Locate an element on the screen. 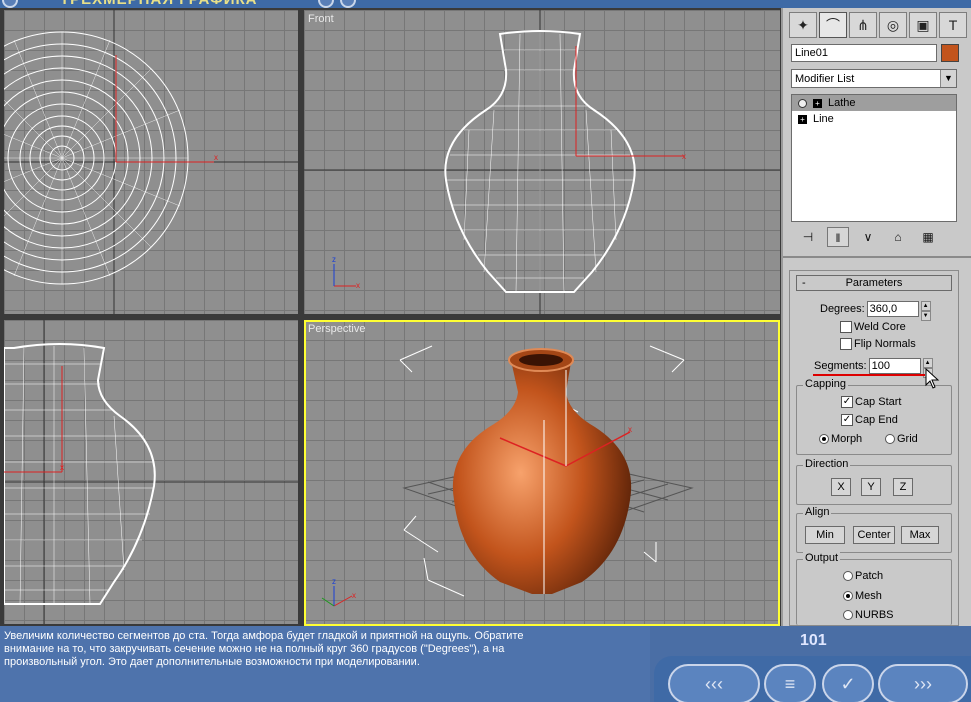 The height and width of the screenshot is (702, 971). left-view-wireframe: x is located at coordinates (151, 472).